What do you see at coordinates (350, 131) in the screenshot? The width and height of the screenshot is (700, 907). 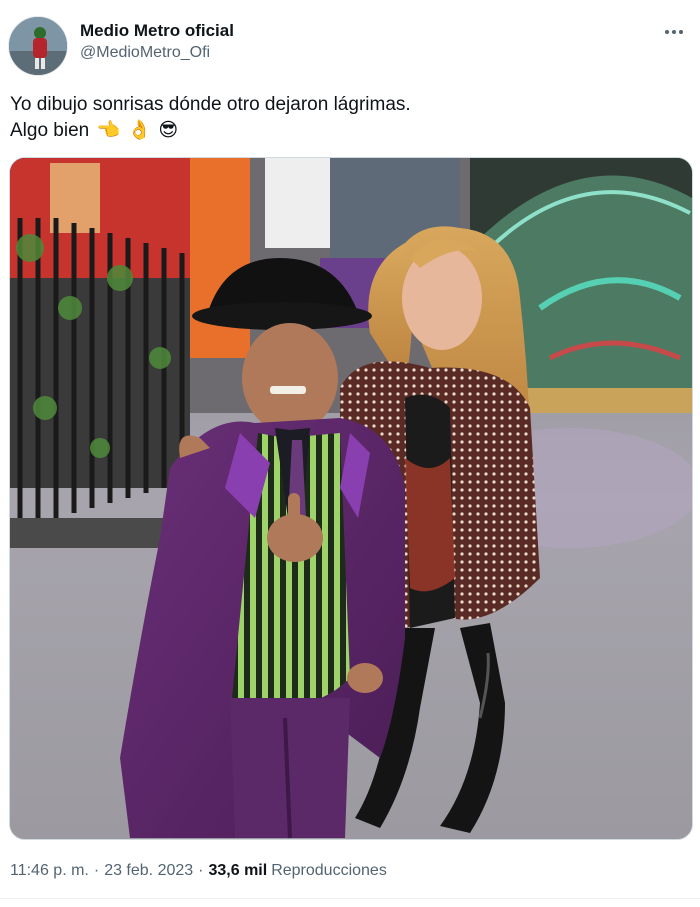 I see `tweet-text-line-2: Algo bien 👈 👌 😎` at bounding box center [350, 131].